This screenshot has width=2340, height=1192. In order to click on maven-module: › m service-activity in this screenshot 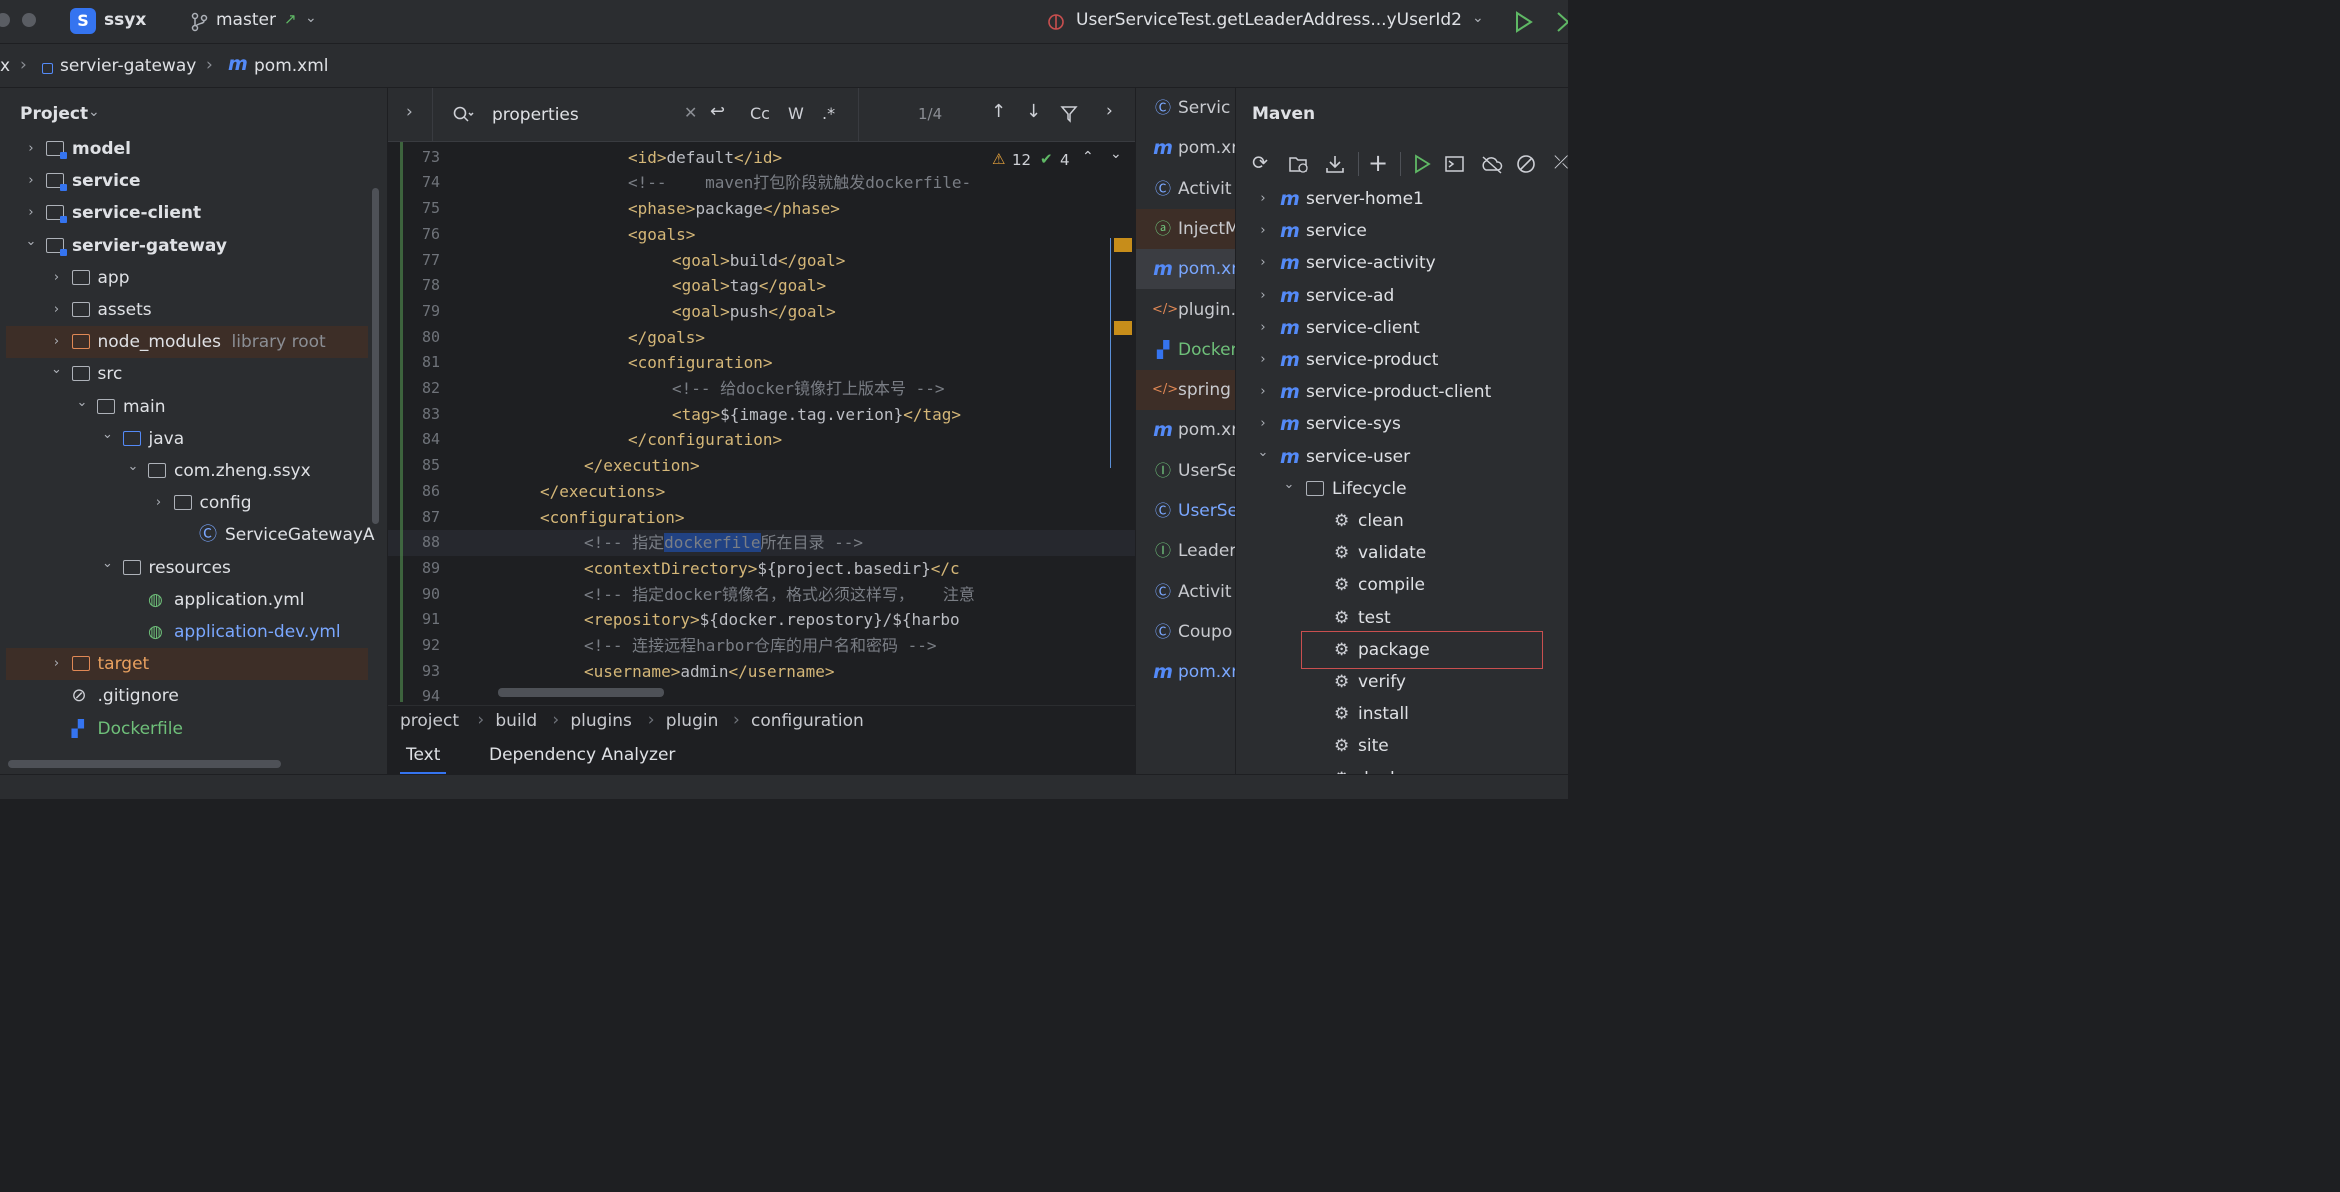, I will do `click(1402, 263)`.